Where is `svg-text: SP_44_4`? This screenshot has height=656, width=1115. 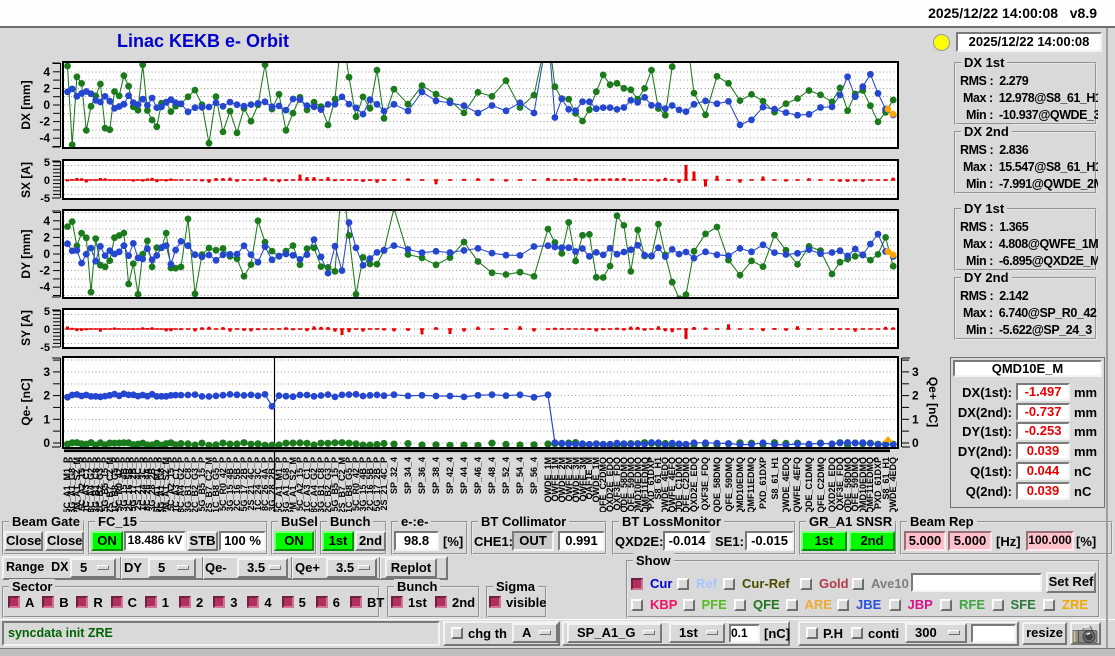
svg-text: SP_44_4 is located at coordinates (464, 475).